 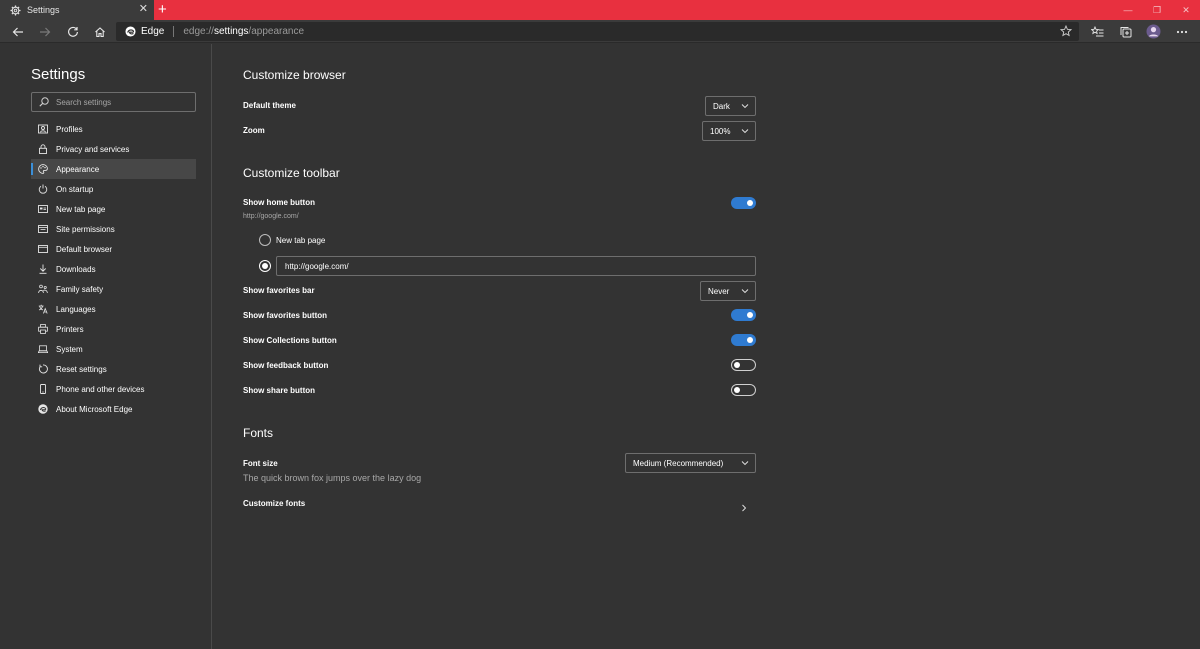 I want to click on power-icon, so click(x=43, y=189).